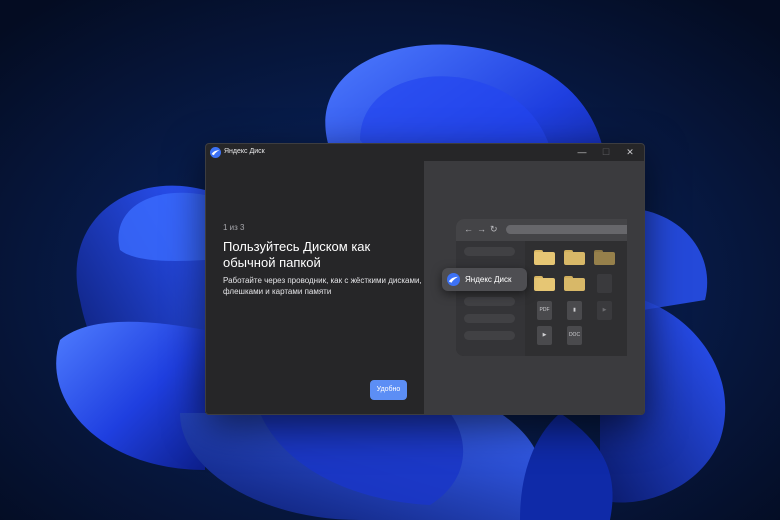  Describe the element at coordinates (494, 229) in the screenshot. I see `refresh-icon: ↻` at that location.